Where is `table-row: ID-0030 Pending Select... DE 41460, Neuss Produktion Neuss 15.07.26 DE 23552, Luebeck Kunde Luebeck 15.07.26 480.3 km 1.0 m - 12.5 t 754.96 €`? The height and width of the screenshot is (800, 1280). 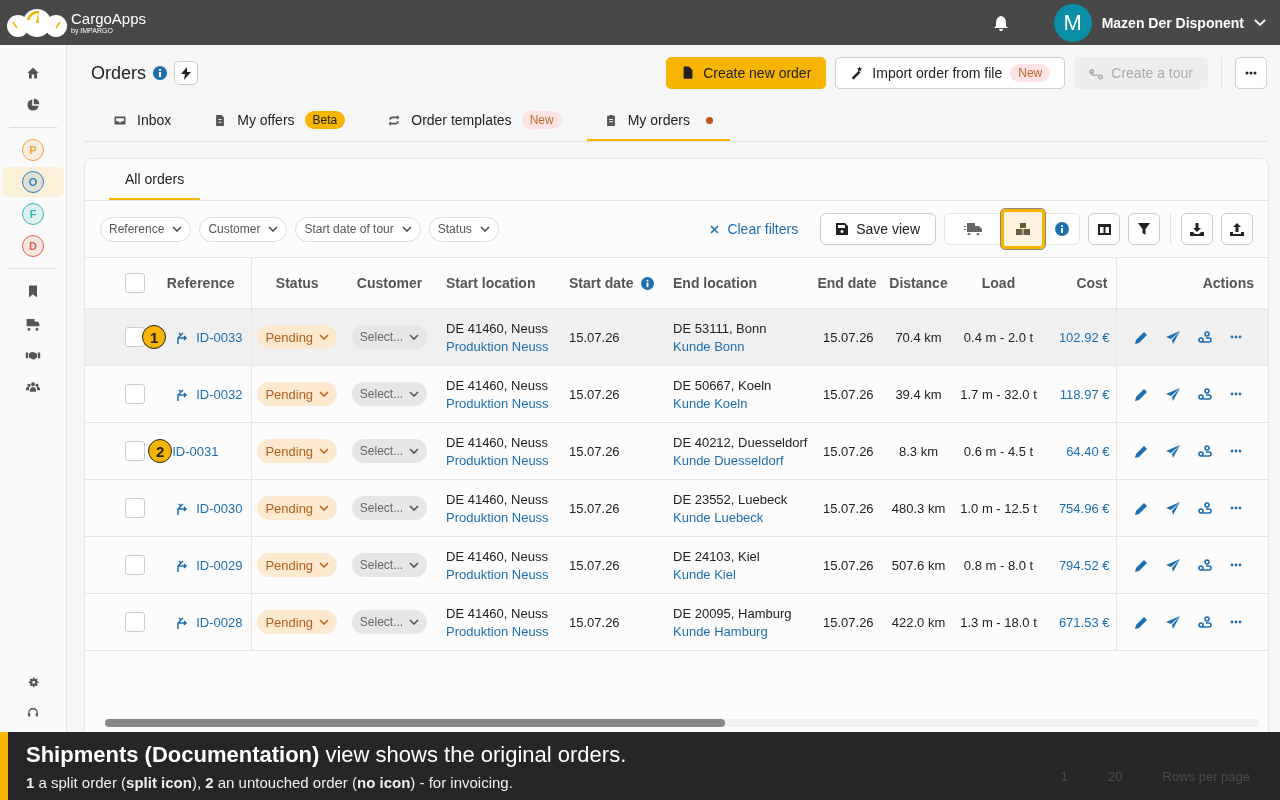 table-row: ID-0030 Pending Select... DE 41460, Neuss Produktion Neuss 15.07.26 DE 23552, Luebeck Kunde Luebeck 15.07.26 480.3 km 1.0 m - 12.5 t 754.96 € is located at coordinates (676, 508).